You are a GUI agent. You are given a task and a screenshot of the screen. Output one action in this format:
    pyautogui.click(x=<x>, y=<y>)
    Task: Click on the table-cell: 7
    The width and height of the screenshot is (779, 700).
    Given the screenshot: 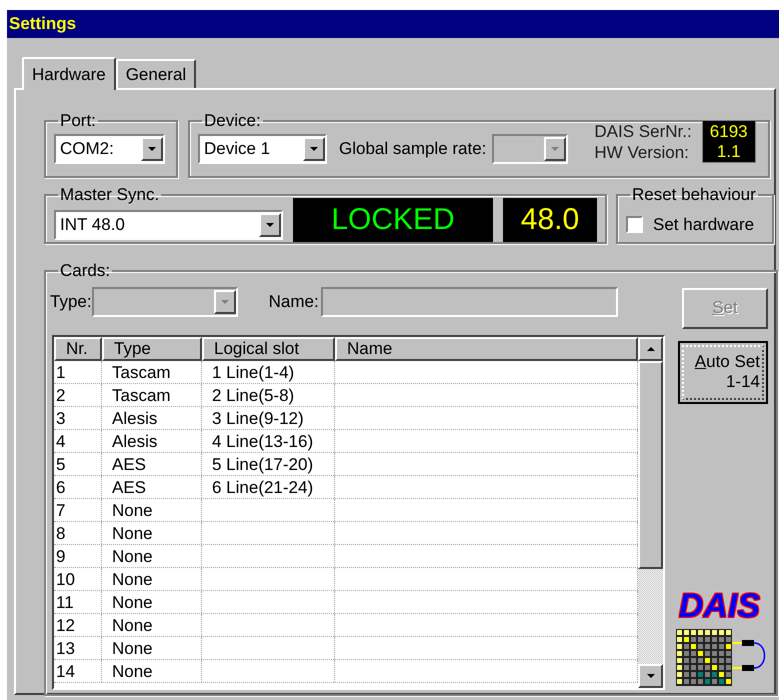 What is the action you would take?
    pyautogui.click(x=61, y=510)
    